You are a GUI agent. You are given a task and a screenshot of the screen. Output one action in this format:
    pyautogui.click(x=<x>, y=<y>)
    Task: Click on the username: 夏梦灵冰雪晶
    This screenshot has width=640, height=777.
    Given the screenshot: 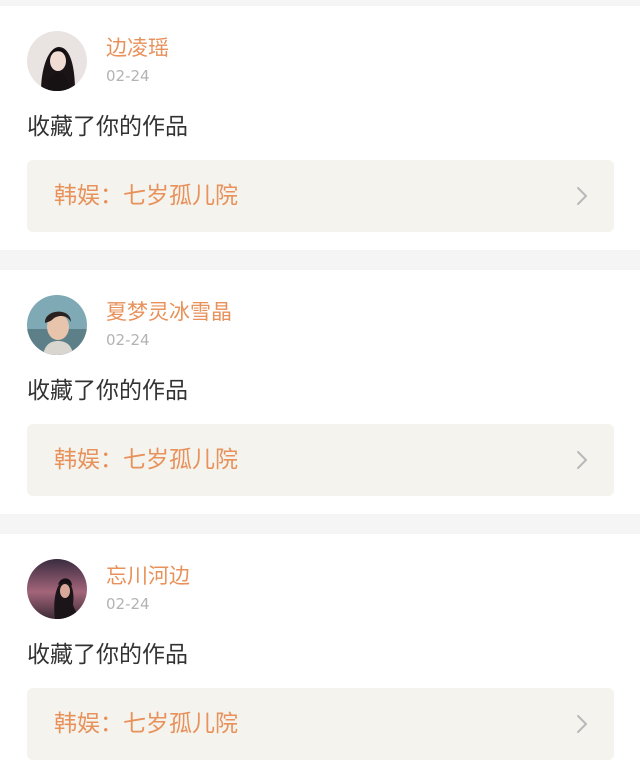 What is the action you would take?
    pyautogui.click(x=169, y=312)
    